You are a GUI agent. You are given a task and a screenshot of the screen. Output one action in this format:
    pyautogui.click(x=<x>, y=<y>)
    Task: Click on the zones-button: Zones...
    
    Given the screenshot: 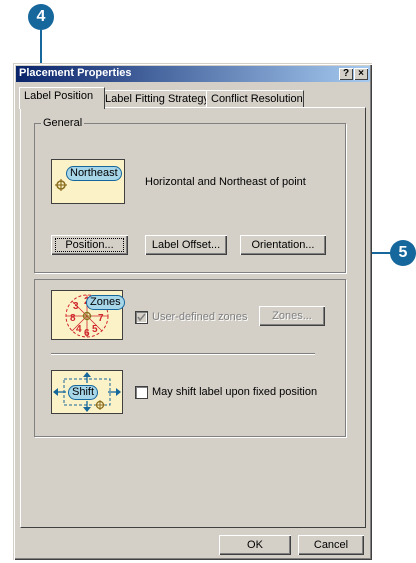 What is the action you would take?
    pyautogui.click(x=292, y=316)
    